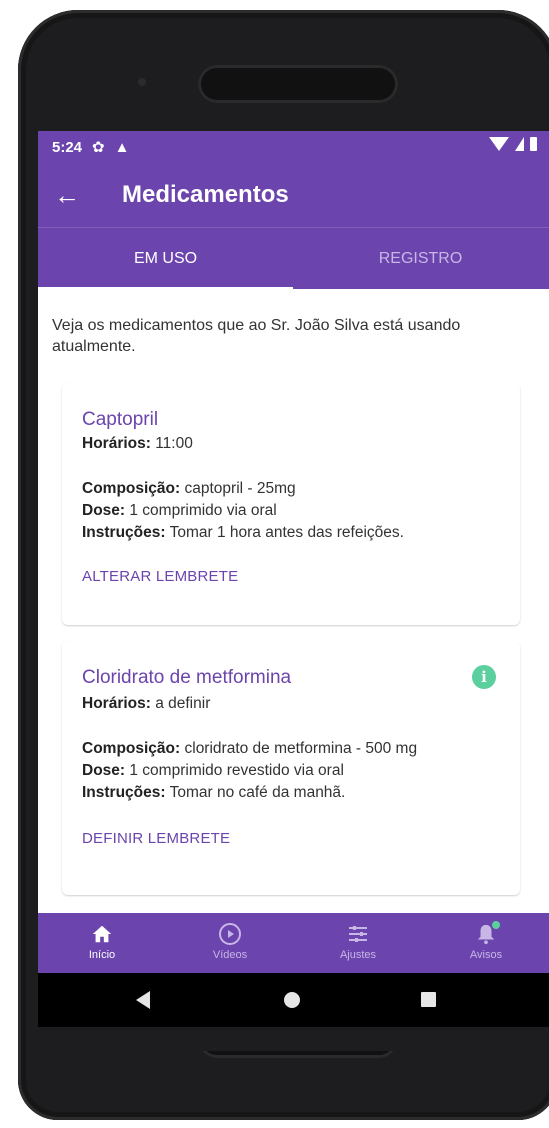 This screenshot has height=1128, width=549. What do you see at coordinates (171, 443) in the screenshot?
I see `schedule-value: 11:00` at bounding box center [171, 443].